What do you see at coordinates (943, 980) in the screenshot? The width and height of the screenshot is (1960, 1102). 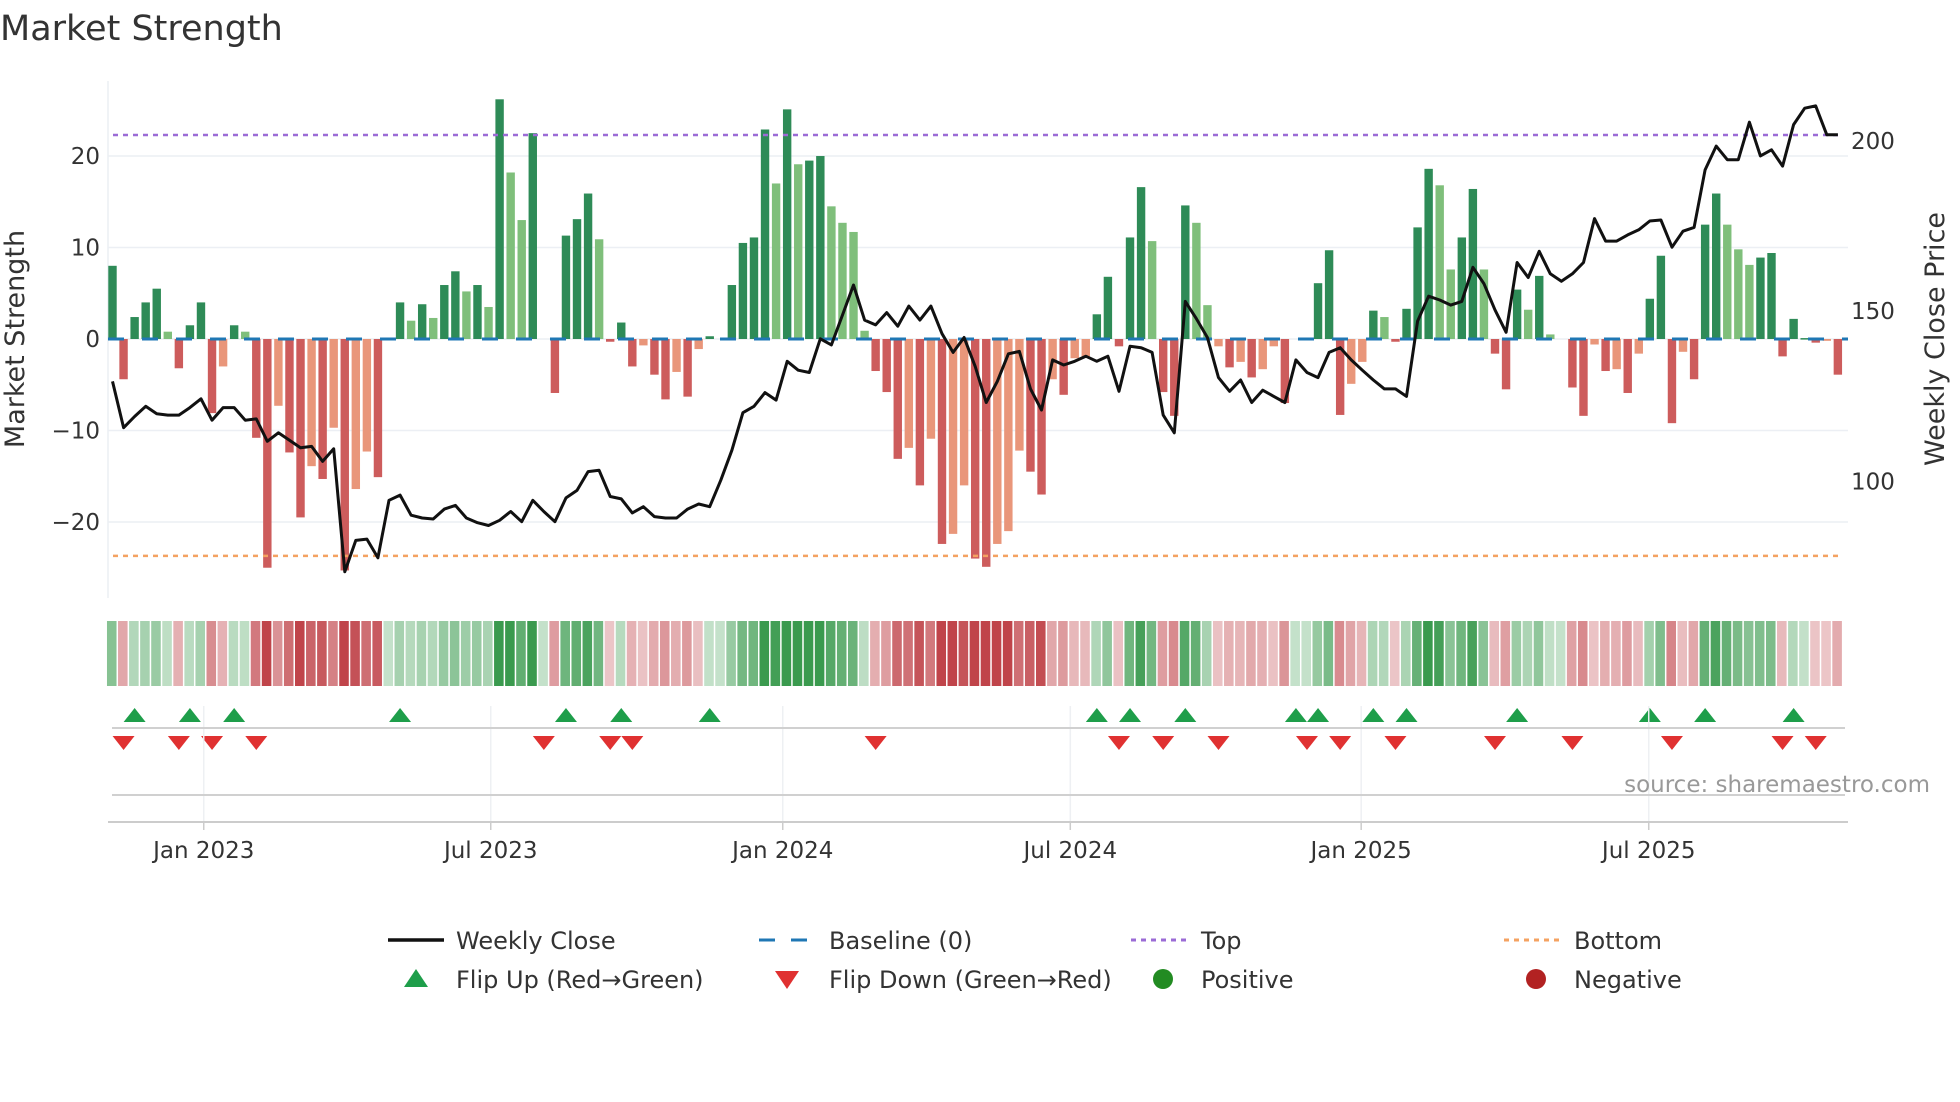 I see `legend-item: Flip Down (Green→Red)` at bounding box center [943, 980].